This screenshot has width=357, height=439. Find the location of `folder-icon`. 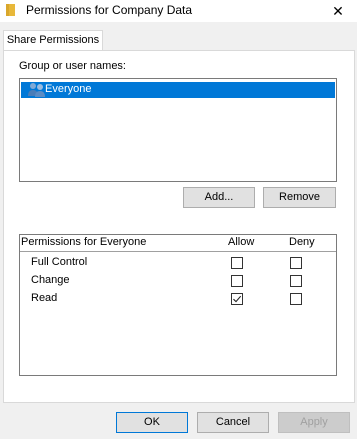

folder-icon is located at coordinates (10, 10).